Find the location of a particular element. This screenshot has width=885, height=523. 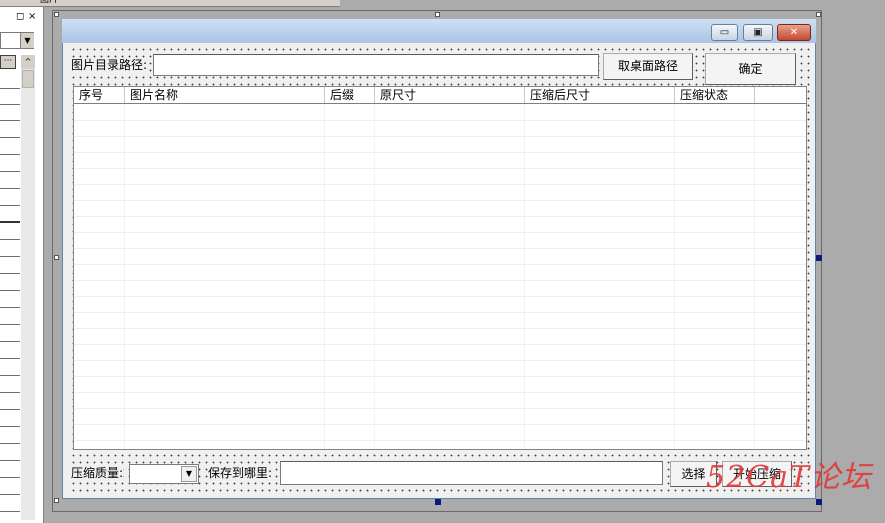

top-tab-strip: 图片 is located at coordinates (170, 3).